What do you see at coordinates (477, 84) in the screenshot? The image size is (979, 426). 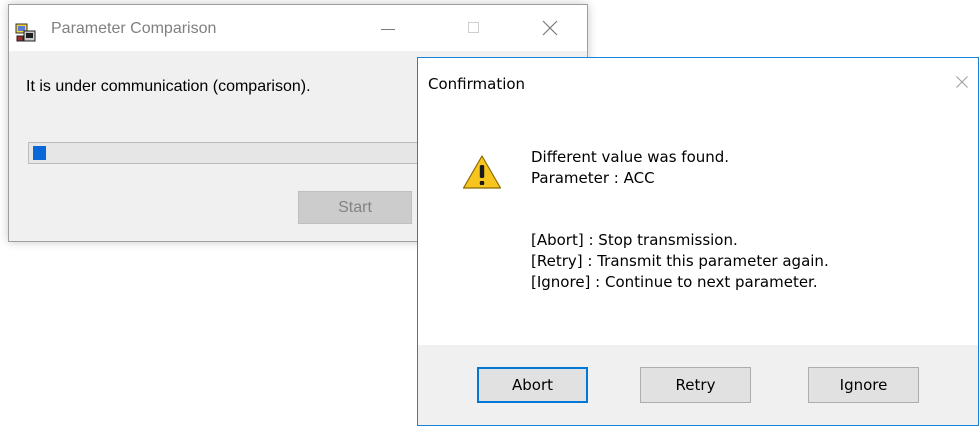 I see `dialog-title: Confirmation` at bounding box center [477, 84].